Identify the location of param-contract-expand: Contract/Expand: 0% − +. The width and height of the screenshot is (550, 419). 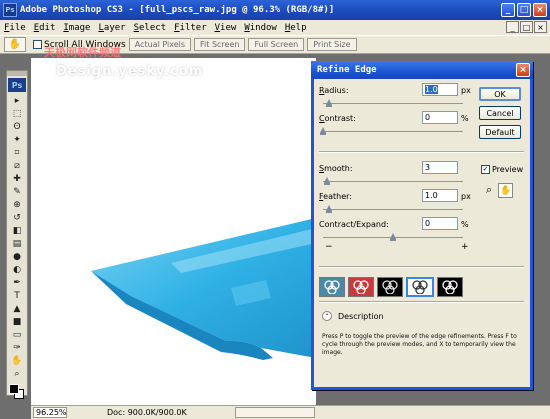
(399, 233).